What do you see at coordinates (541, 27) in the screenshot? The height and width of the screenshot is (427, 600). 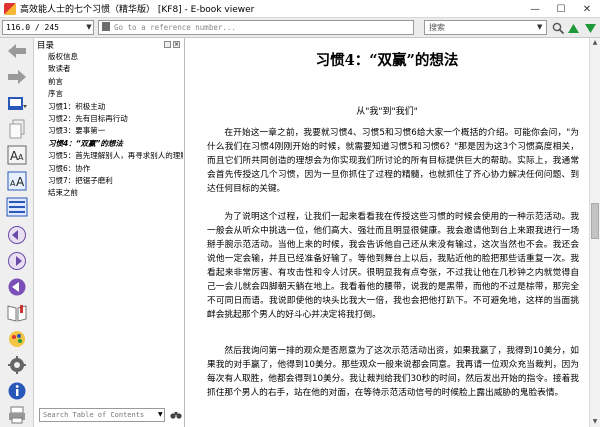 I see `search-dropdown-icon: ▼` at bounding box center [541, 27].